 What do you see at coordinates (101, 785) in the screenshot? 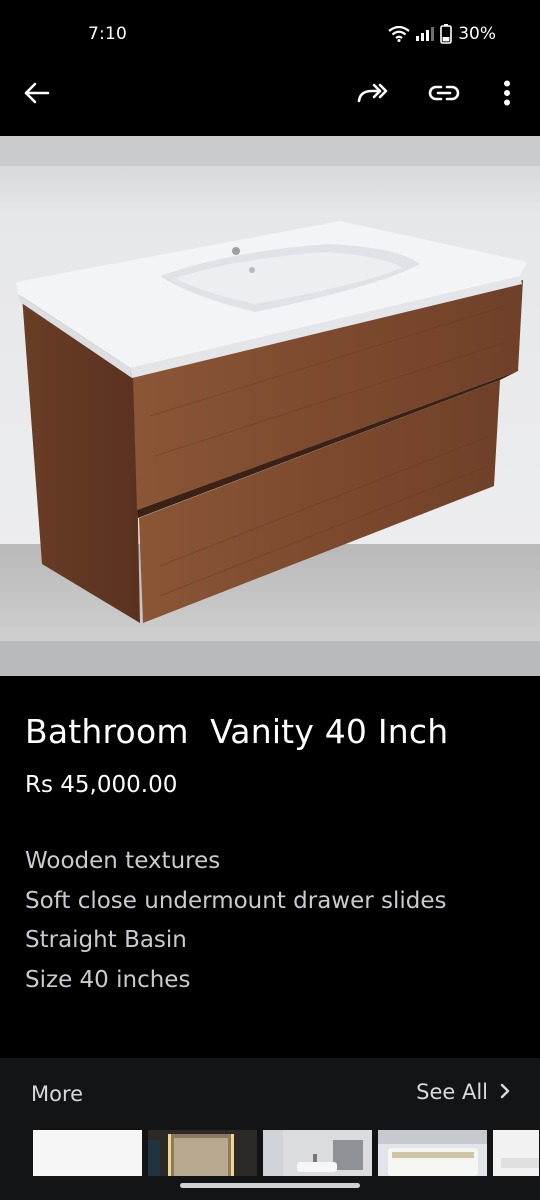
I see `product-price: Rs 45,000.00` at bounding box center [101, 785].